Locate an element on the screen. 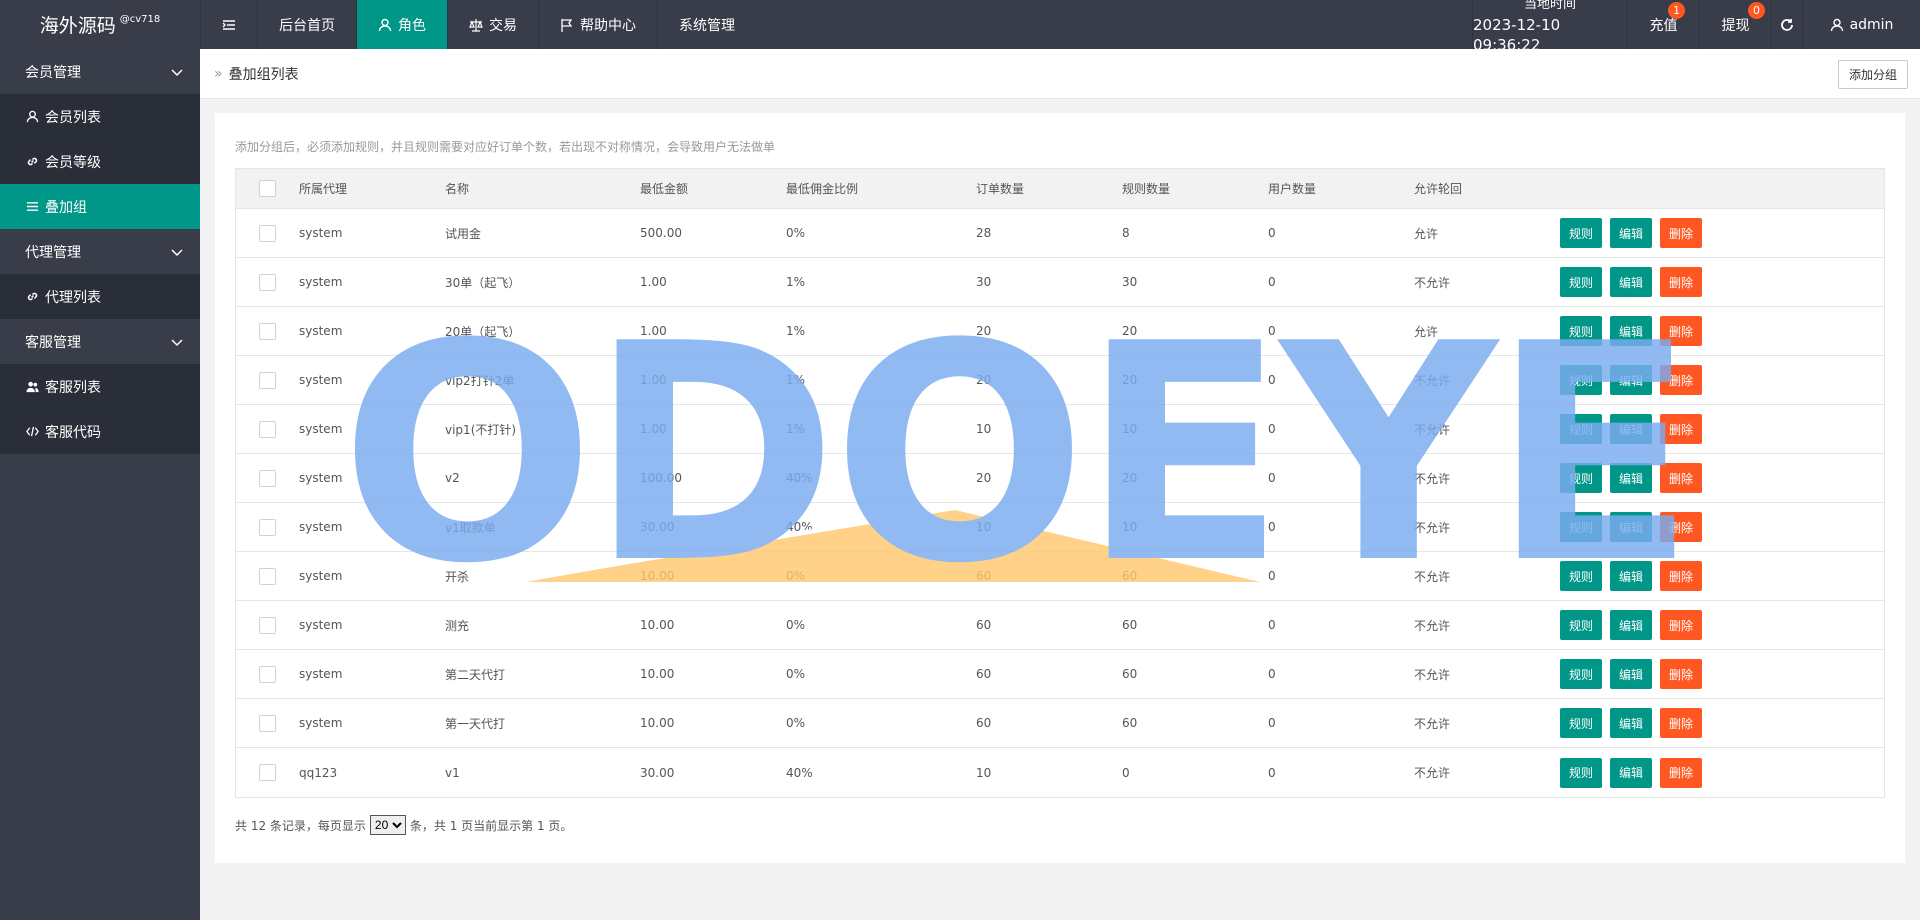 The width and height of the screenshot is (1920, 920). refresh-button is located at coordinates (1786, 24).